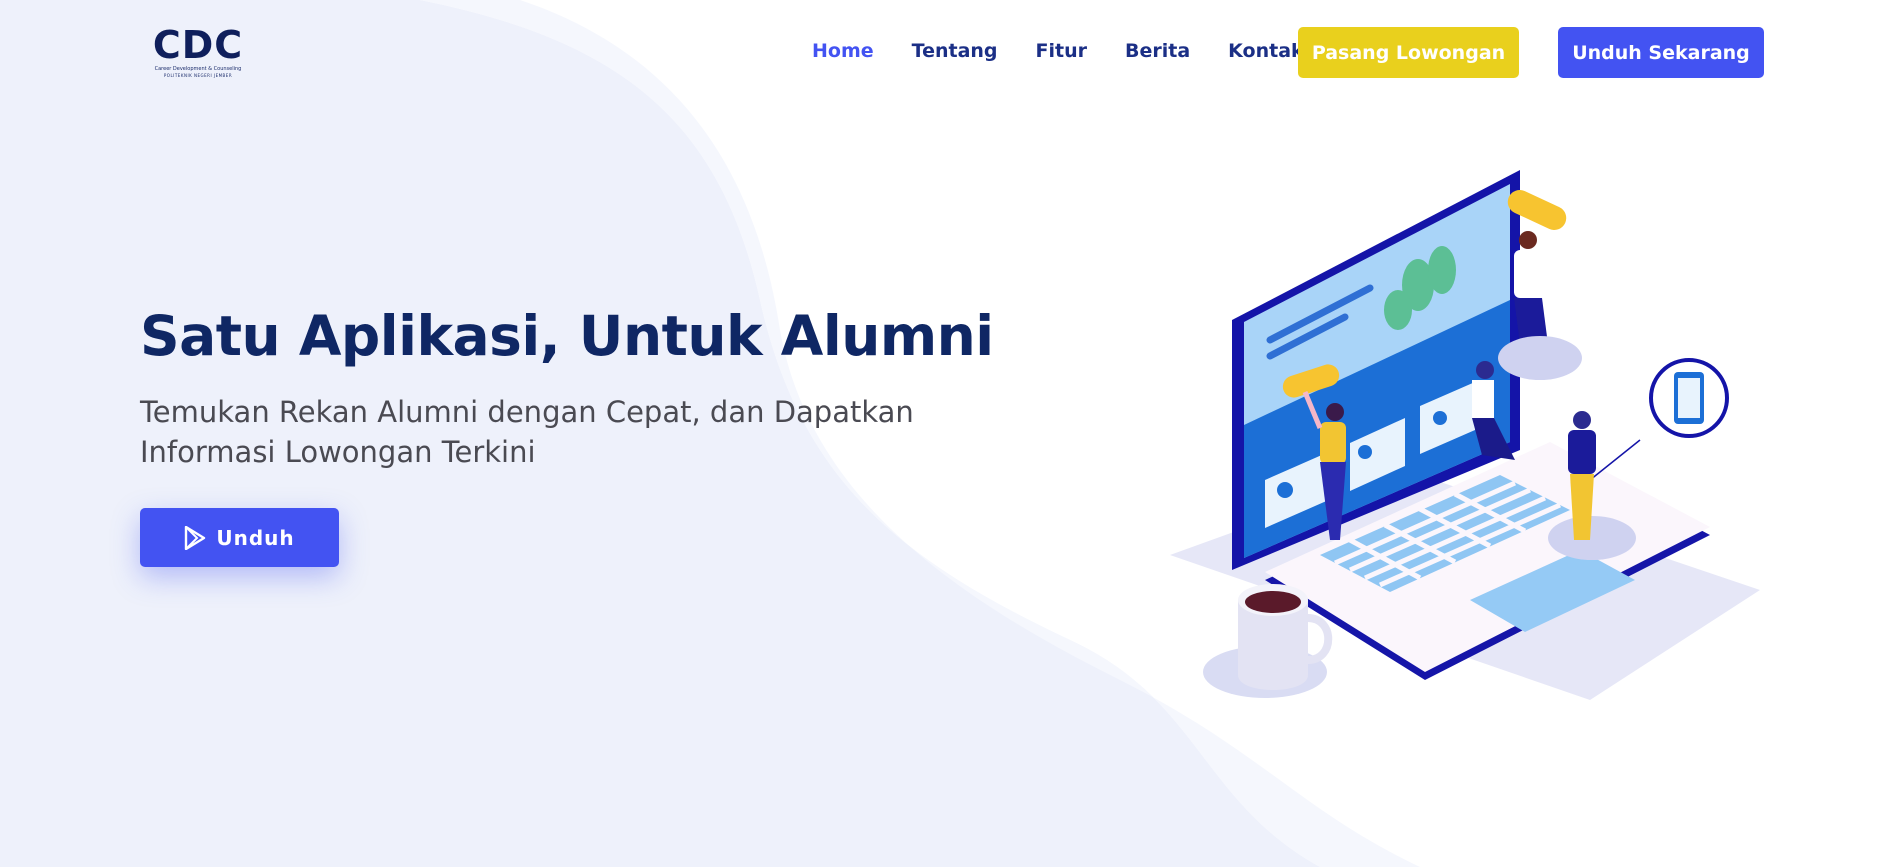  What do you see at coordinates (198, 69) in the screenshot?
I see `logo-subtitle: Career Development & Counseling` at bounding box center [198, 69].